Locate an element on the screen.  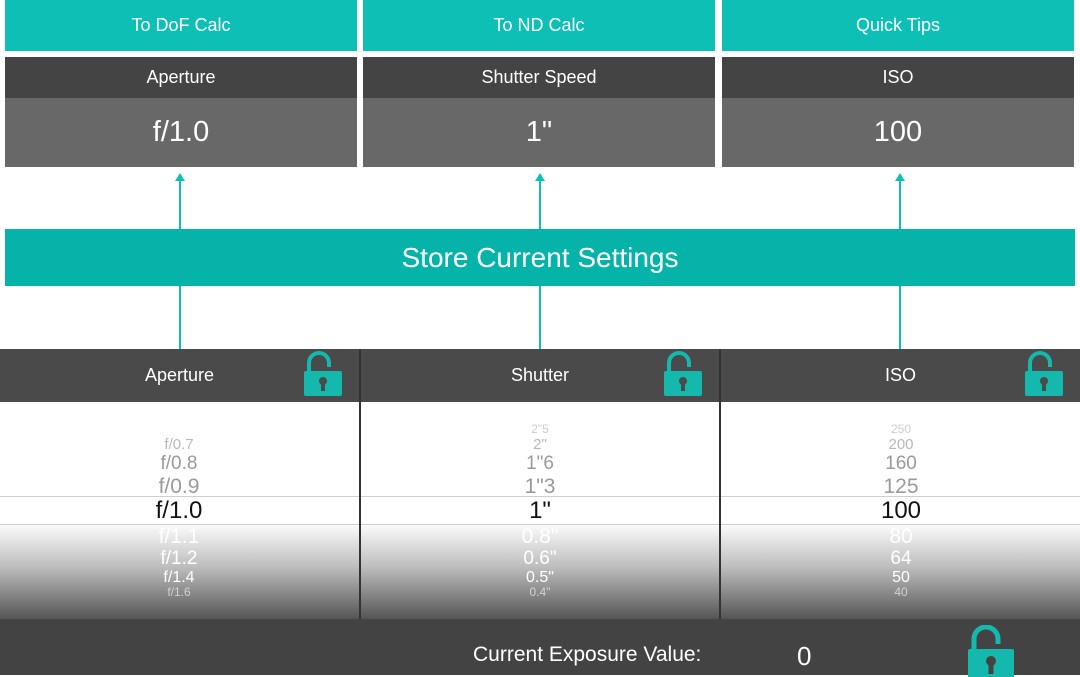
picker-row: 0.5" is located at coordinates (540, 578).